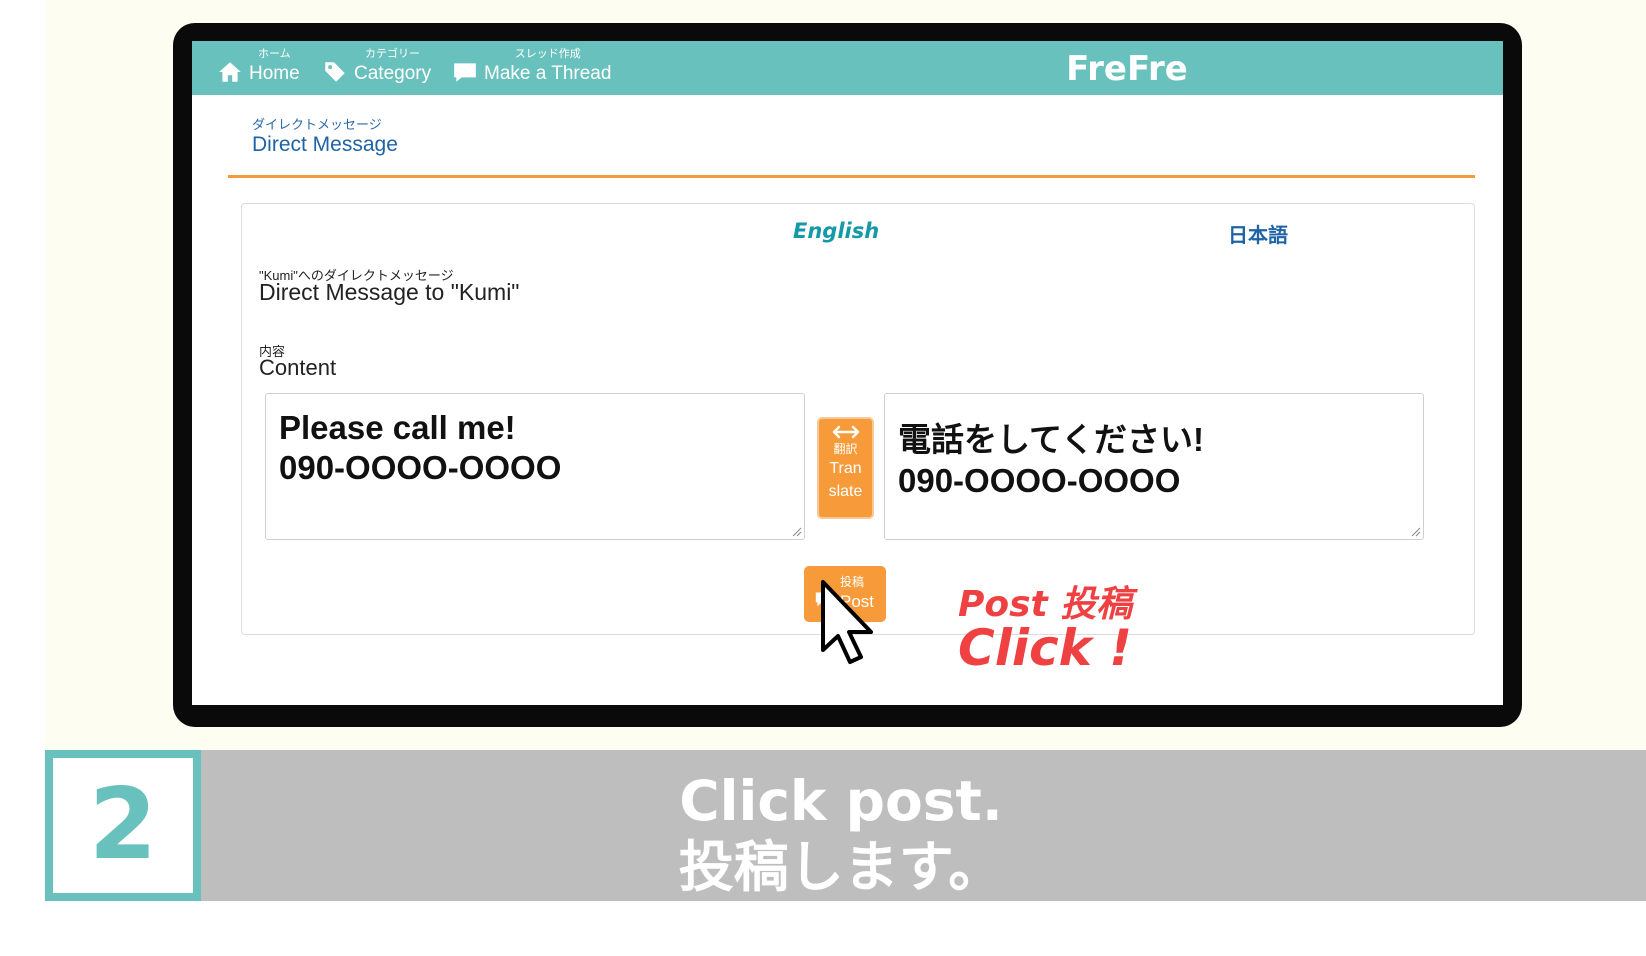 This screenshot has height=956, width=1646. What do you see at coordinates (1039, 480) in the screenshot?
I see `content-ja-line-2: 090-OOOO-OOOO` at bounding box center [1039, 480].